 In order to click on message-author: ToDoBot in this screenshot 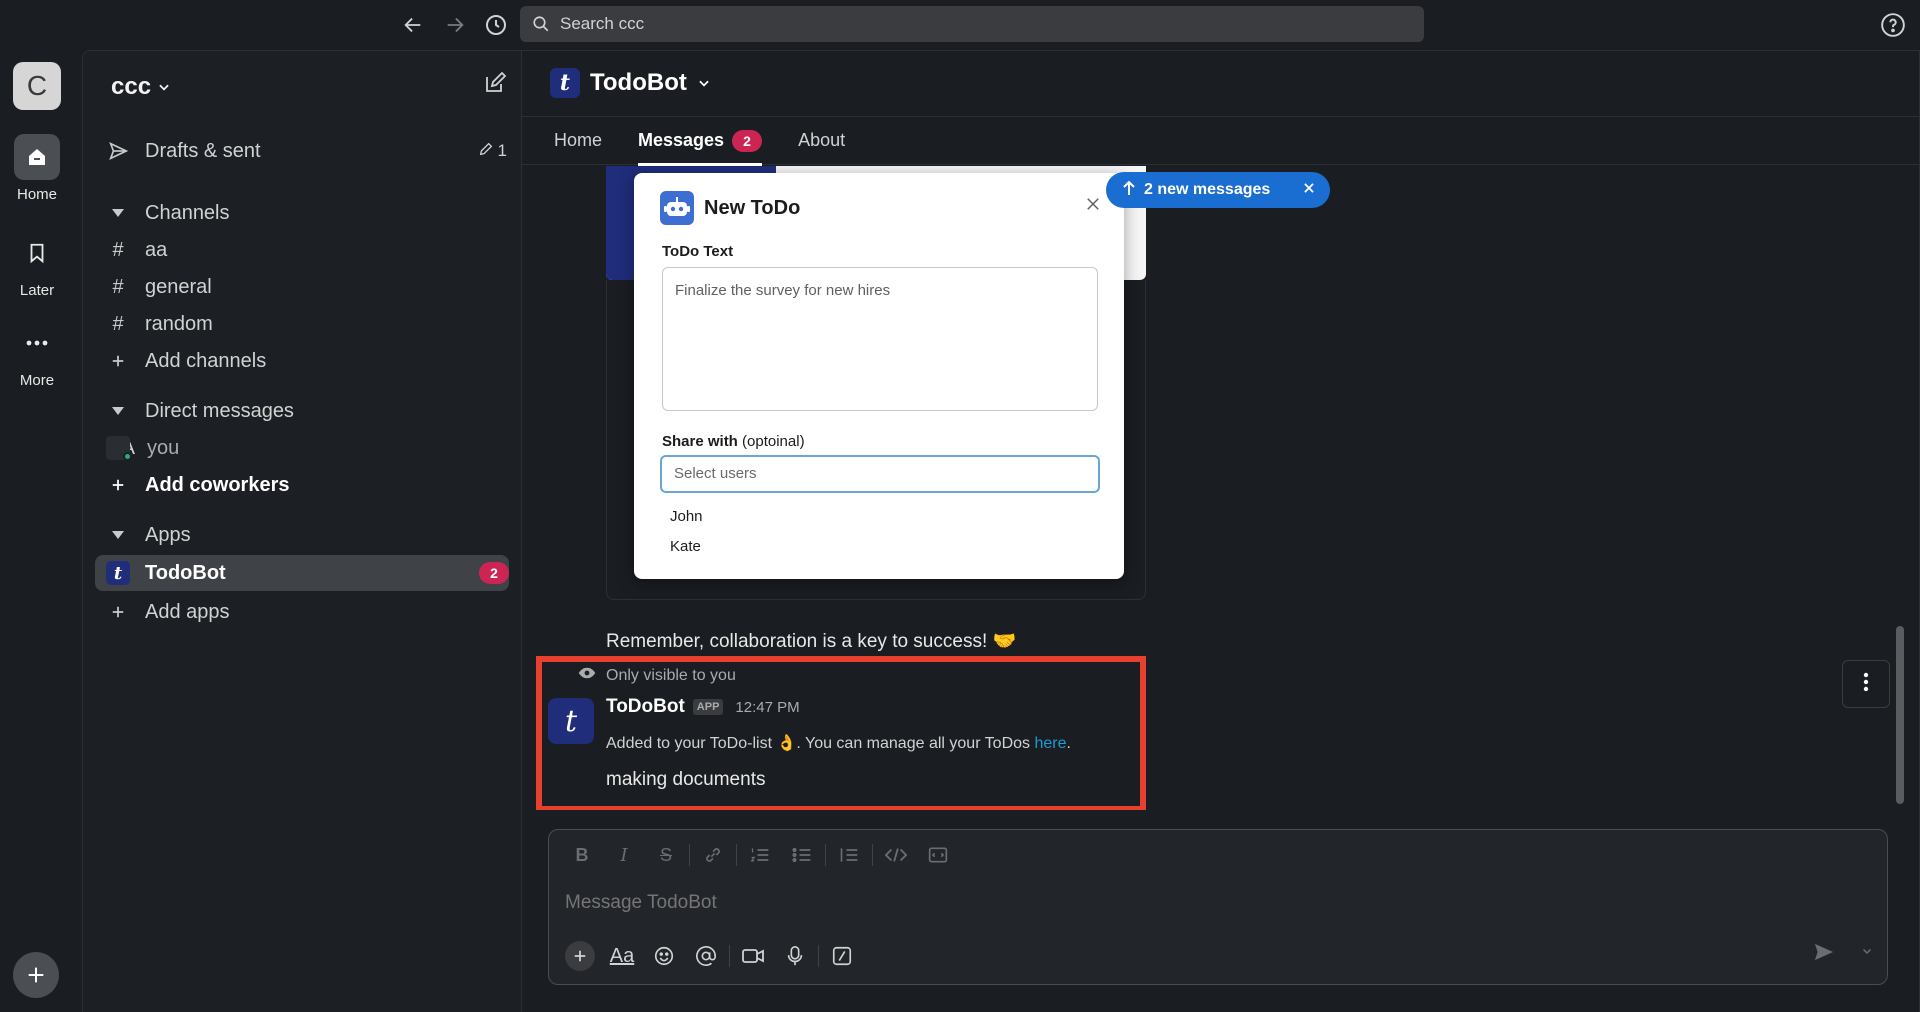, I will do `click(645, 707)`.